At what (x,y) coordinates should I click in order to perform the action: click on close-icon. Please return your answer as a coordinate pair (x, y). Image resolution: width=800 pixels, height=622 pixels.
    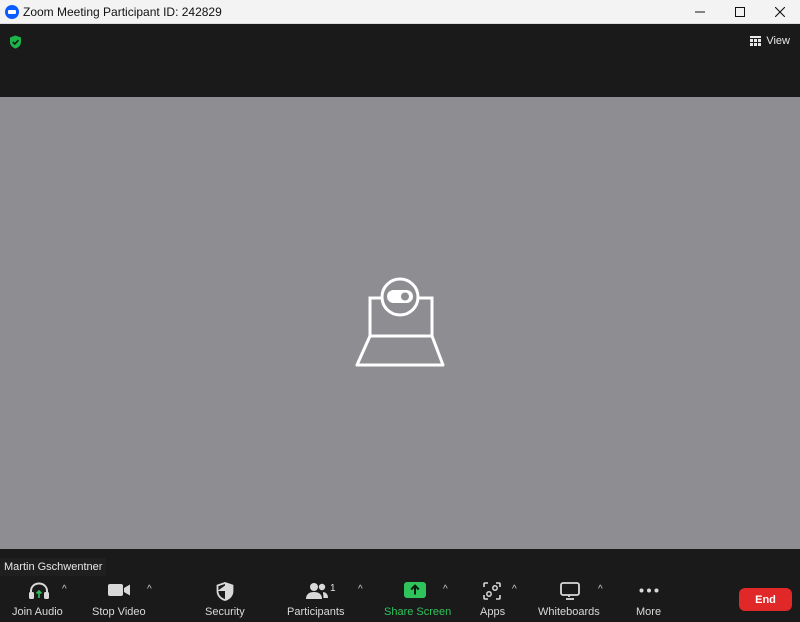
    Looking at the image, I should click on (780, 11).